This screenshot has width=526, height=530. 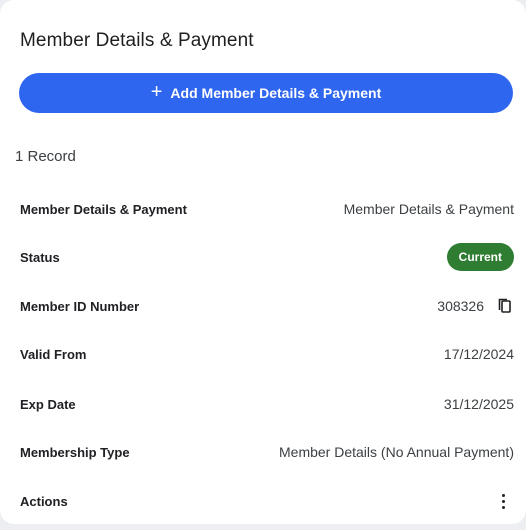 I want to click on field-label: Exp Date, so click(x=48, y=404).